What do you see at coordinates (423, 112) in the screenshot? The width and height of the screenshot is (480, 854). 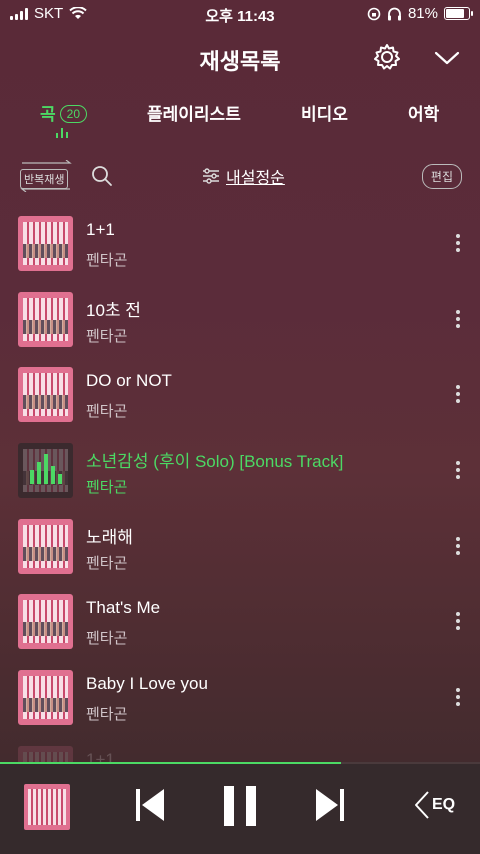 I see `tab-language: 어학` at bounding box center [423, 112].